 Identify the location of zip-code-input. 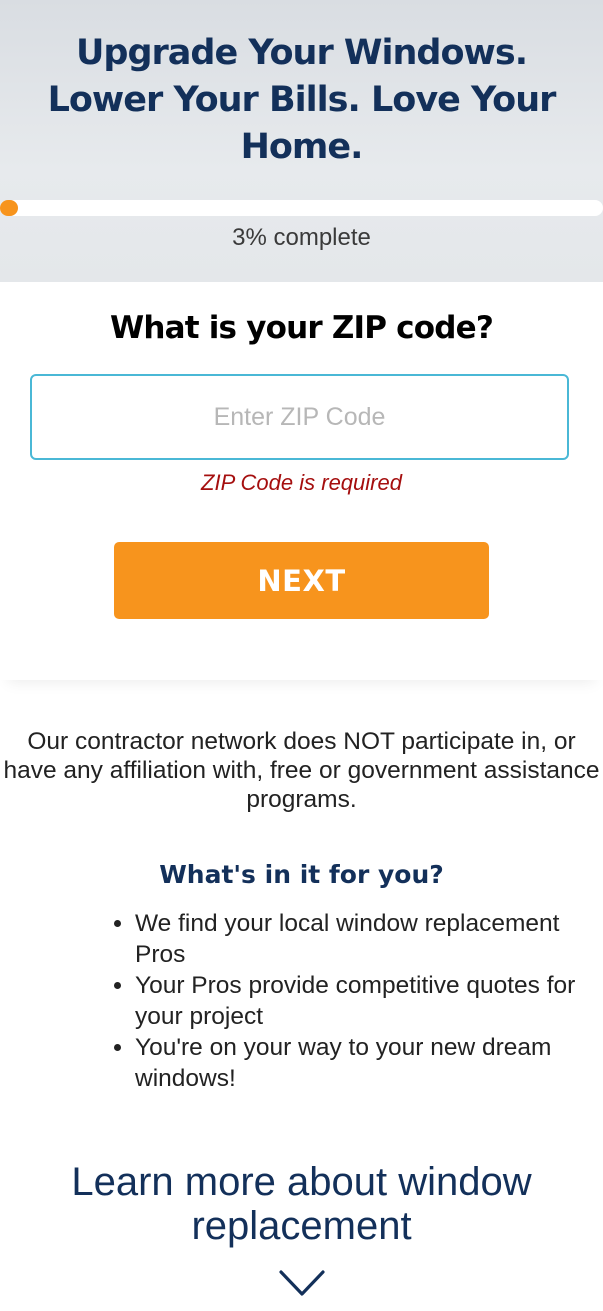
(299, 417).